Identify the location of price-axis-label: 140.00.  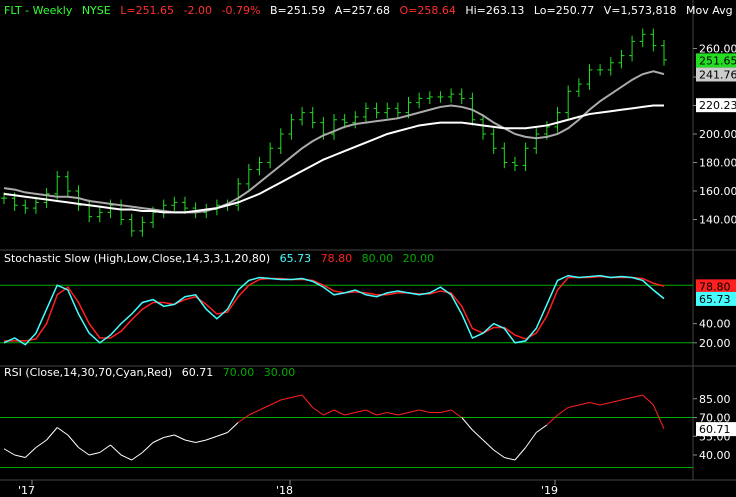
(717, 220).